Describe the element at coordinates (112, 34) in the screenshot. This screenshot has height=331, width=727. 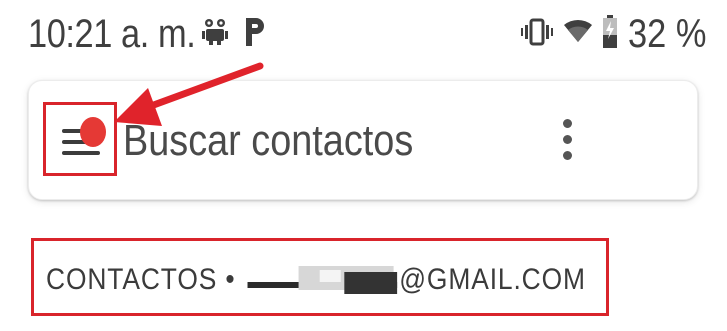
I see `status-time: 10:21 a. m.` at that location.